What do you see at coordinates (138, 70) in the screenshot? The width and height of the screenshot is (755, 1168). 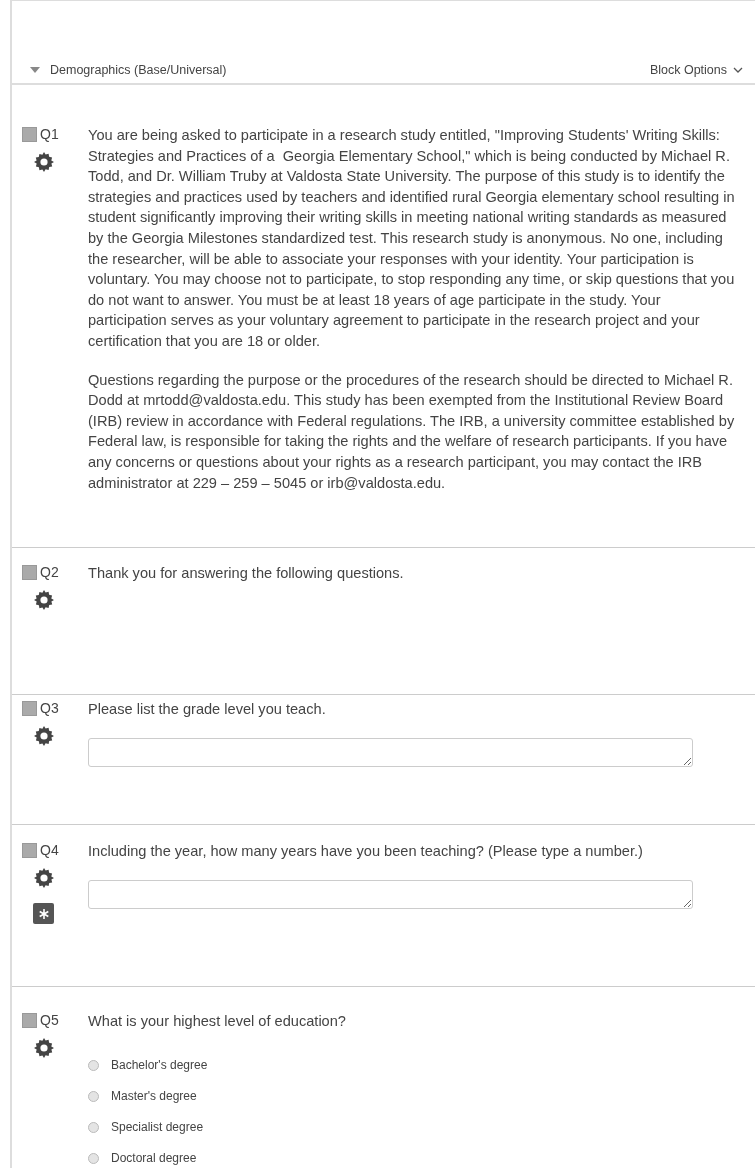 I see `block-title: Demographics (Base/Universal)` at bounding box center [138, 70].